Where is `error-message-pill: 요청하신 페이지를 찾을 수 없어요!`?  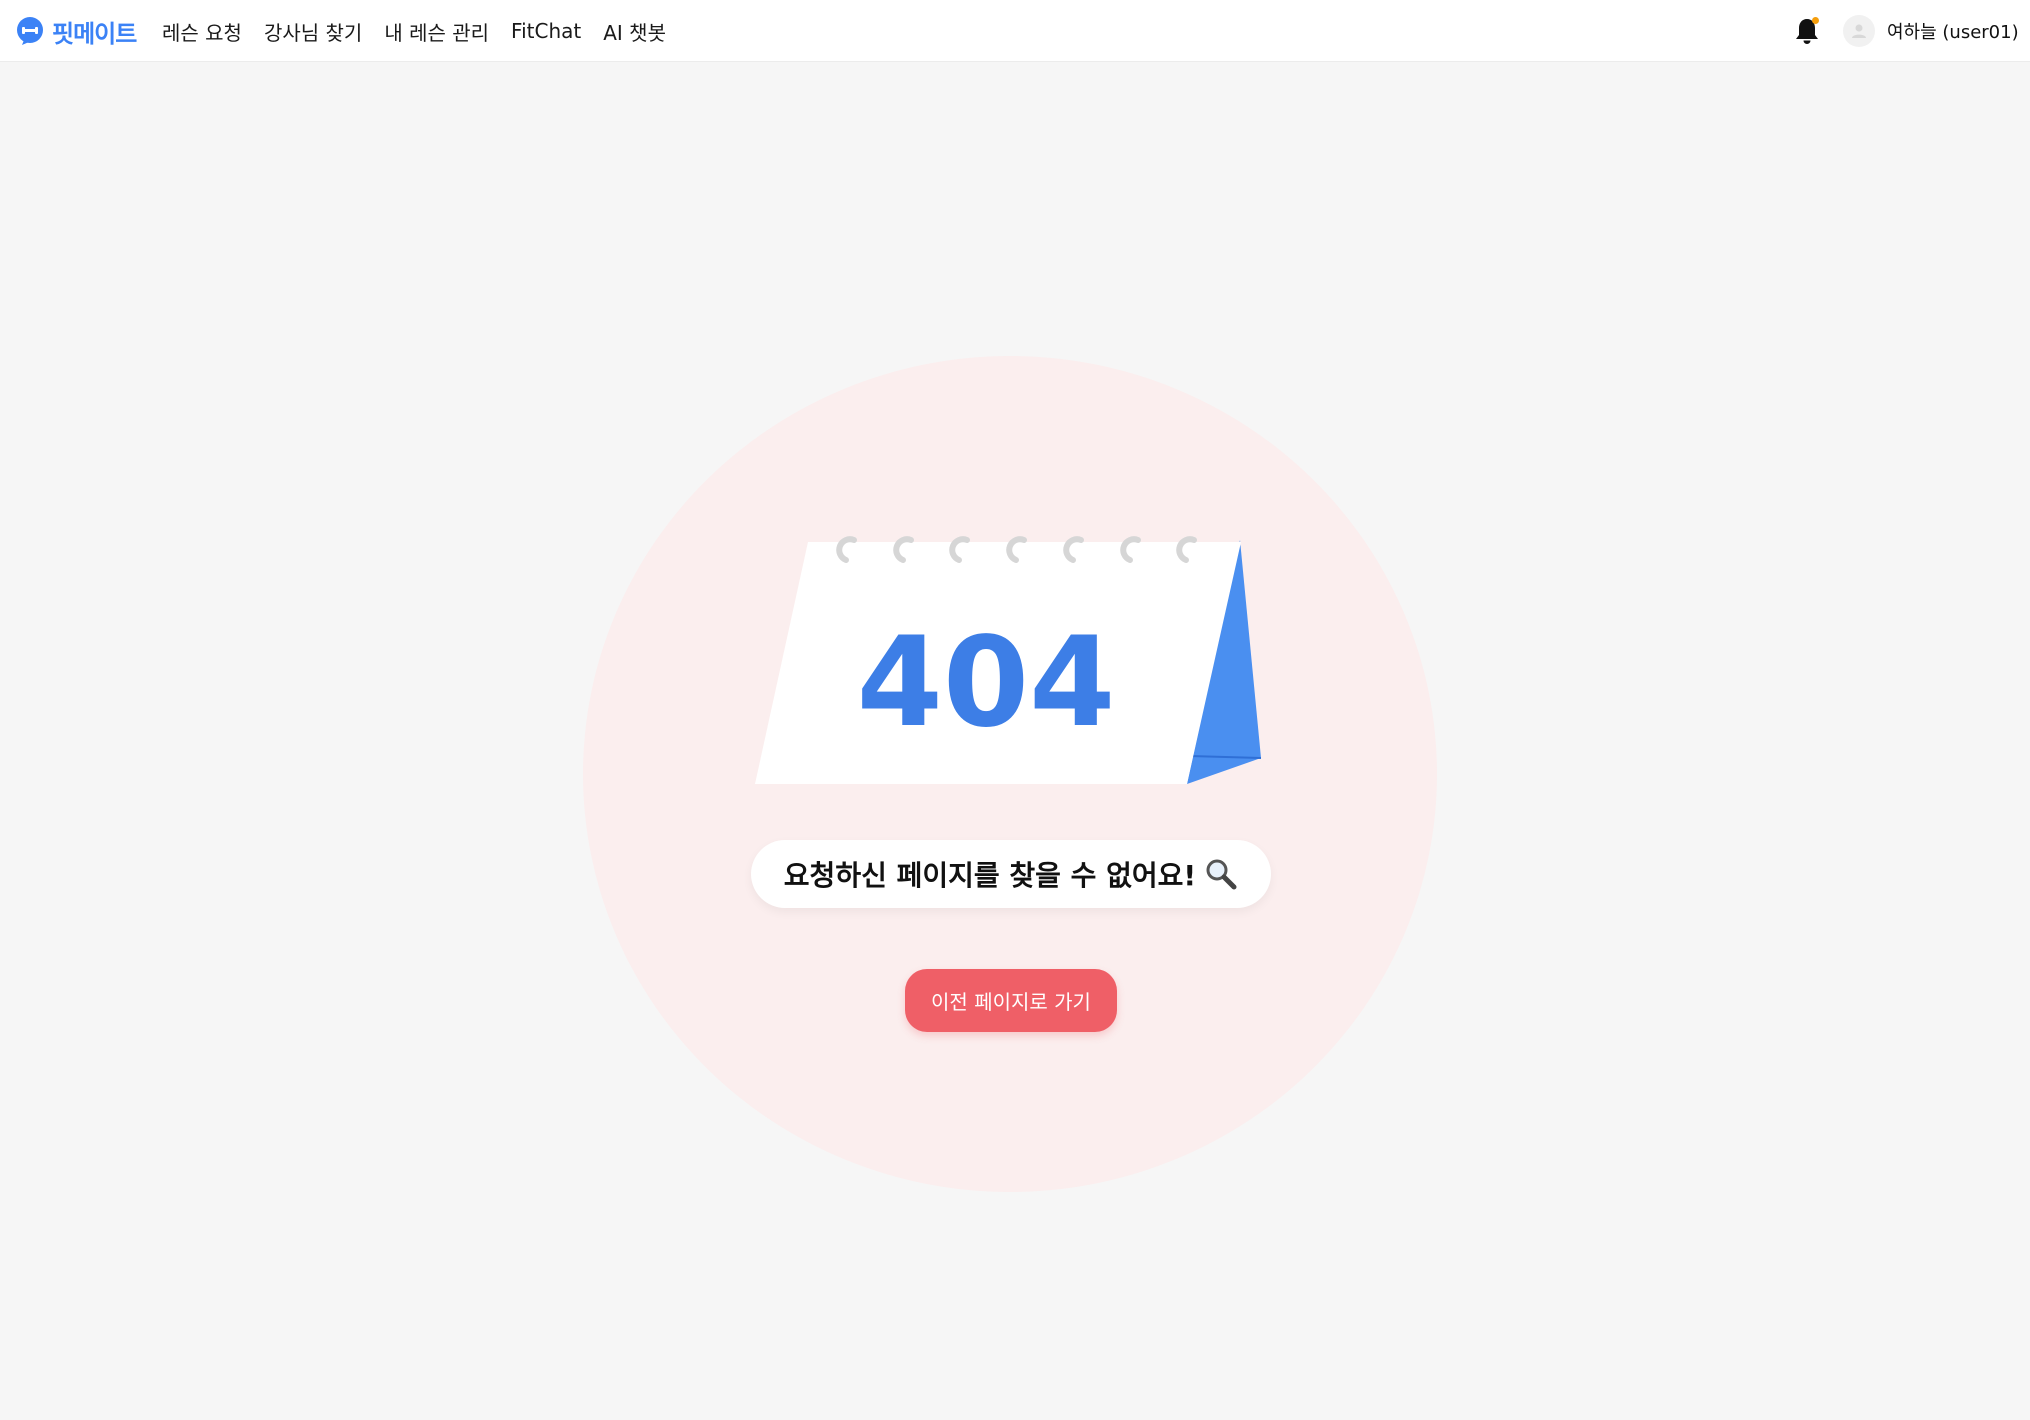 error-message-pill: 요청하신 페이지를 찾을 수 없어요! is located at coordinates (1011, 874).